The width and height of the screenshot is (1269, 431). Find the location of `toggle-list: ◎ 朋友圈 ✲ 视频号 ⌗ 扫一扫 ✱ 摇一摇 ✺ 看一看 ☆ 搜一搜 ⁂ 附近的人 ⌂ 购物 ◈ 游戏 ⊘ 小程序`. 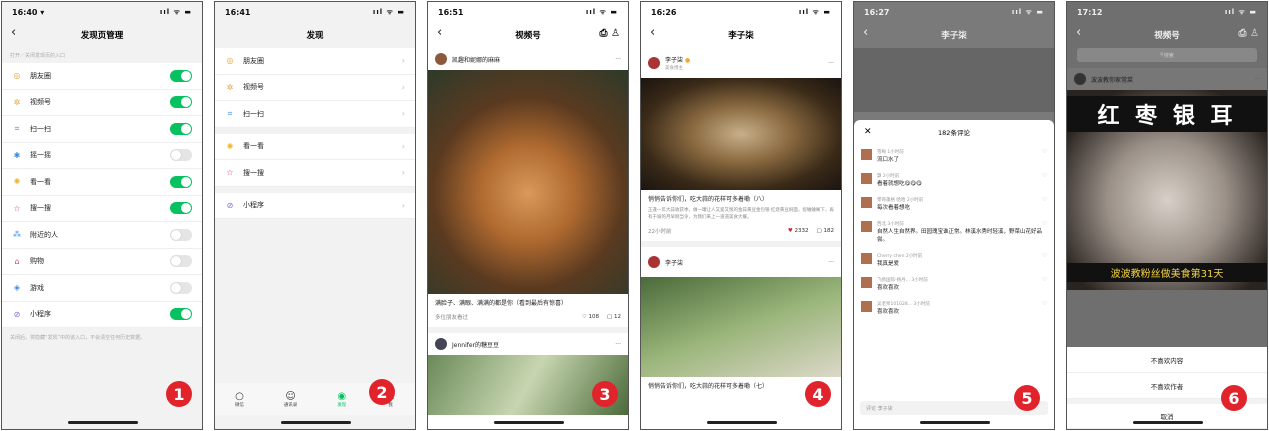

toggle-list: ◎ 朋友圈 ✲ 视频号 ⌗ 扫一扫 ✱ 摇一摇 ✺ 看一看 ☆ 搜一搜 ⁂ 附近的人 ⌂ 购物 ◈ 游戏 ⊘ 小程序 is located at coordinates (102, 195).